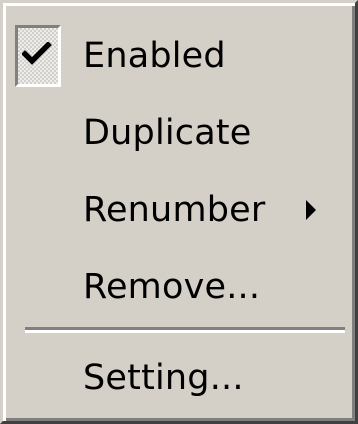  I want to click on checkmark-icon, so click(37, 53).